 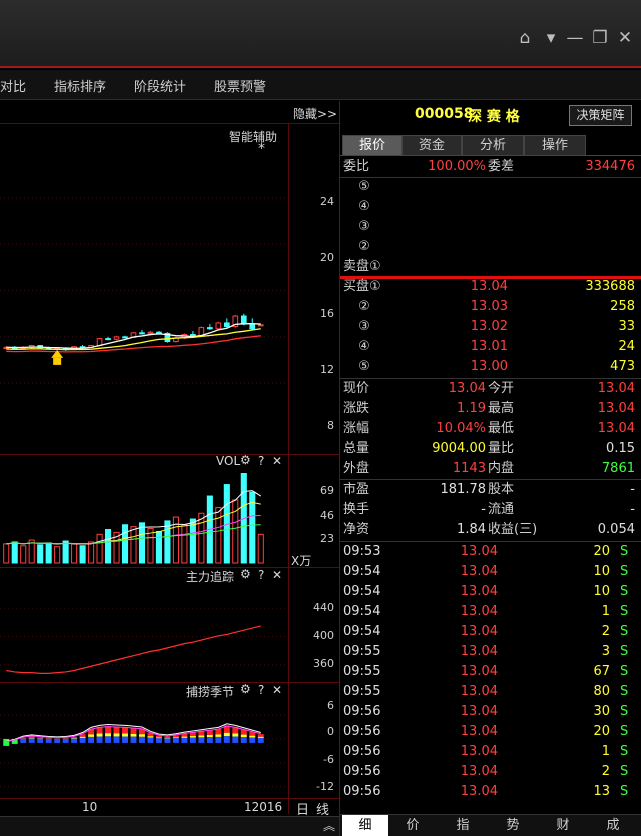 I want to click on order-level-label: ②, so click(x=364, y=246).